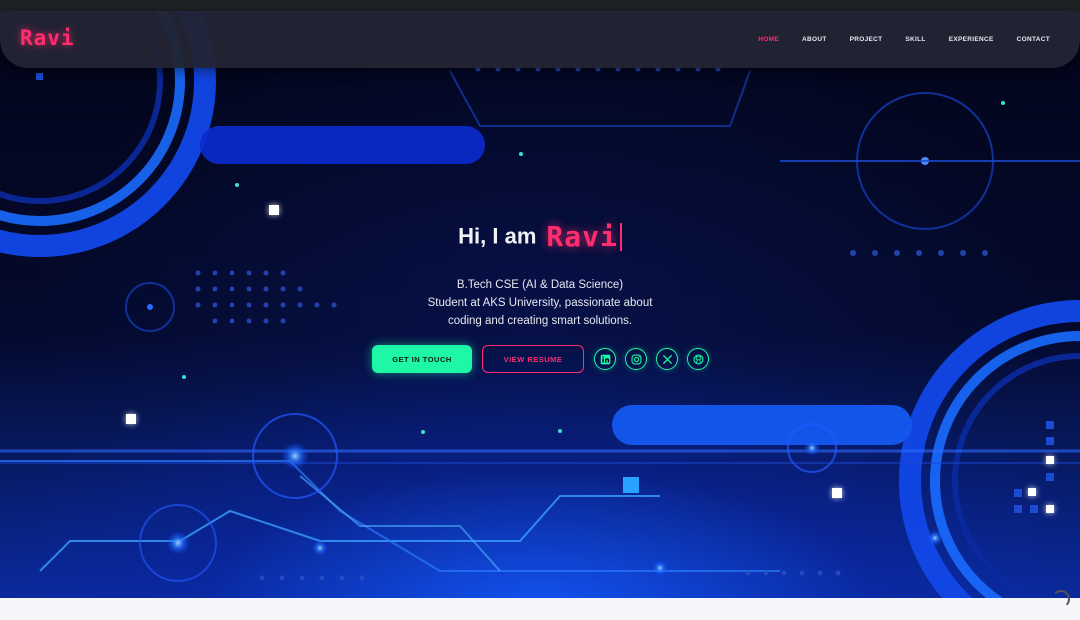 This screenshot has width=1080, height=620. I want to click on nav-item-project: PROJECT, so click(866, 39).